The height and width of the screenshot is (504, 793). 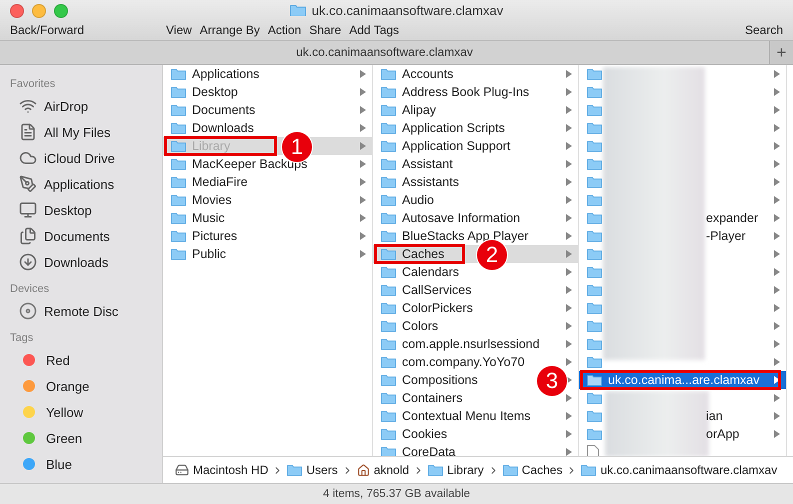 What do you see at coordinates (79, 184) in the screenshot?
I see `sidebar-item: Applications` at bounding box center [79, 184].